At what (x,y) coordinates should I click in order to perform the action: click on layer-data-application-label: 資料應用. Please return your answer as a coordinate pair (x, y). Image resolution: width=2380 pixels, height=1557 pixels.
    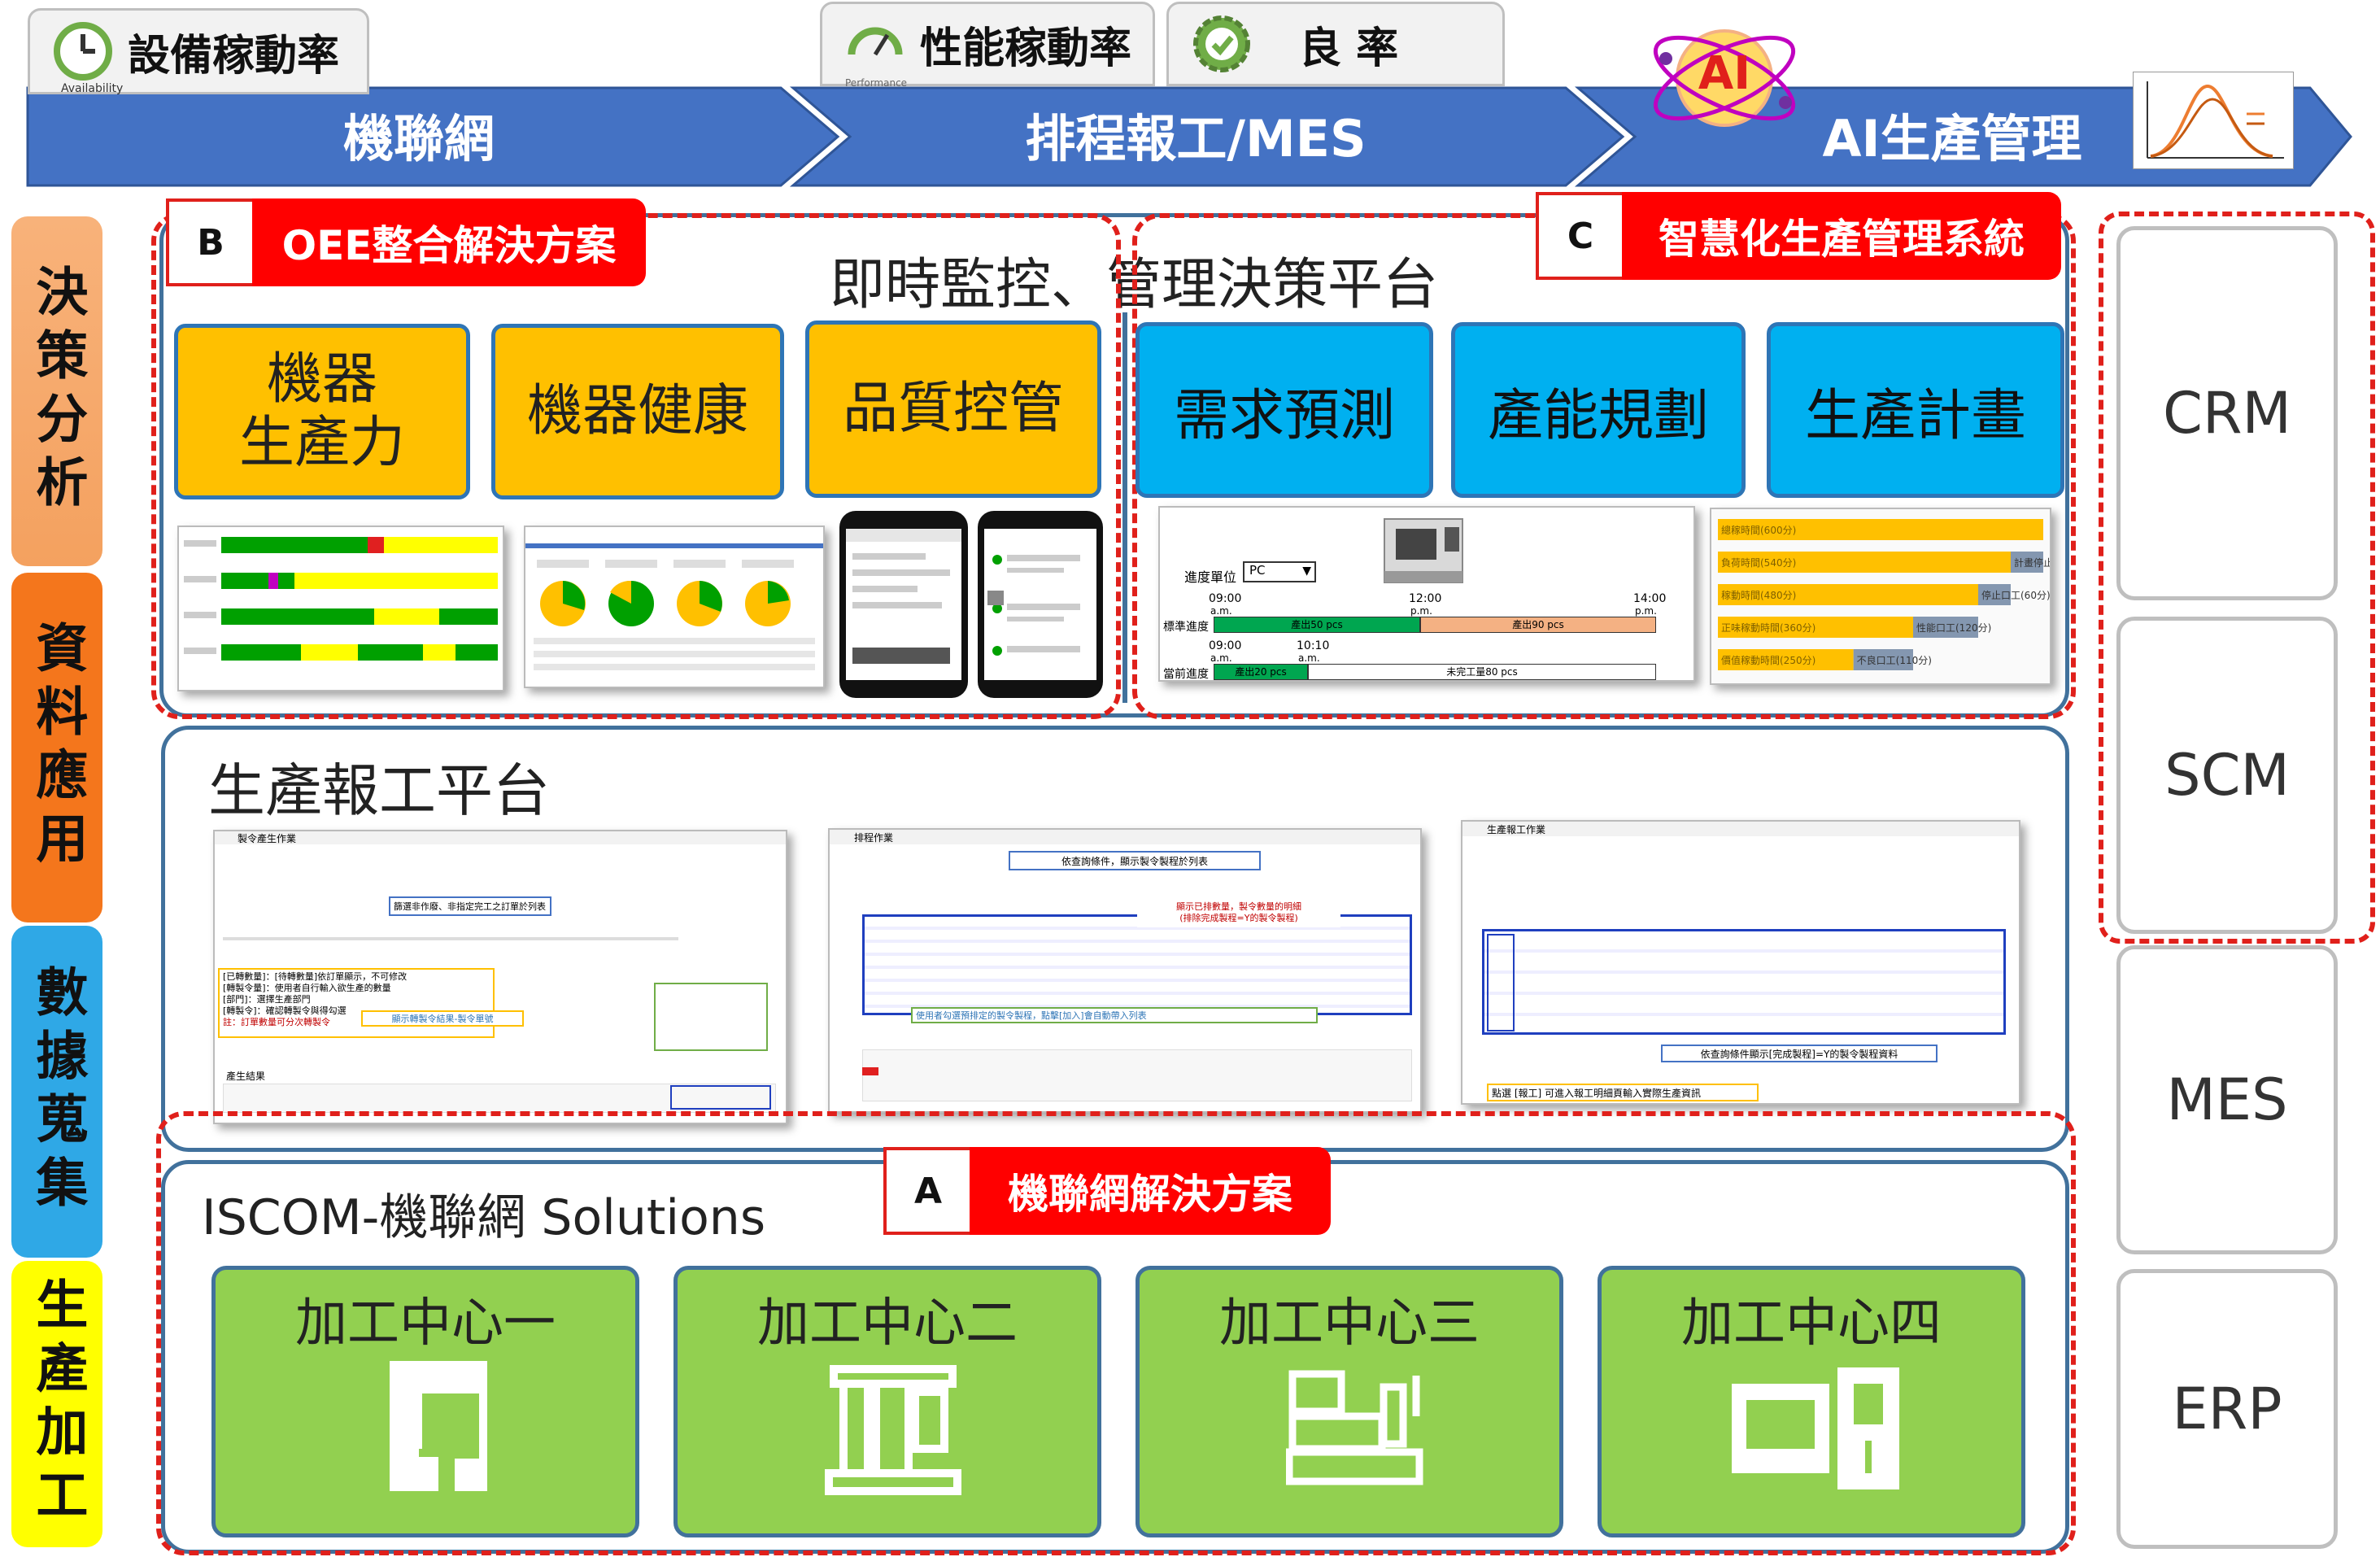
    Looking at the image, I should click on (58, 747).